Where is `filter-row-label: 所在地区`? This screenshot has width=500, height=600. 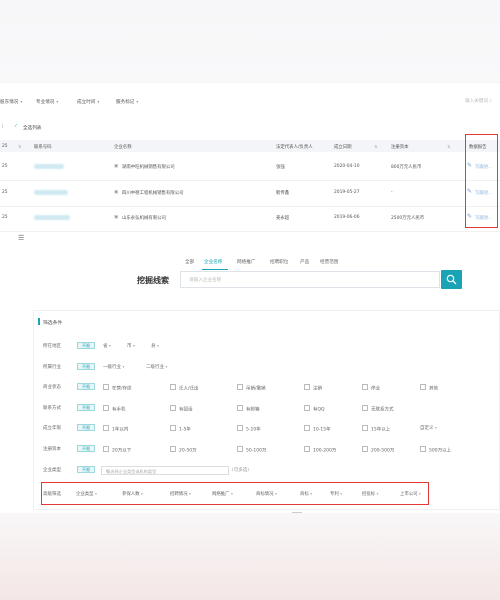 filter-row-label: 所在地区 is located at coordinates (52, 346).